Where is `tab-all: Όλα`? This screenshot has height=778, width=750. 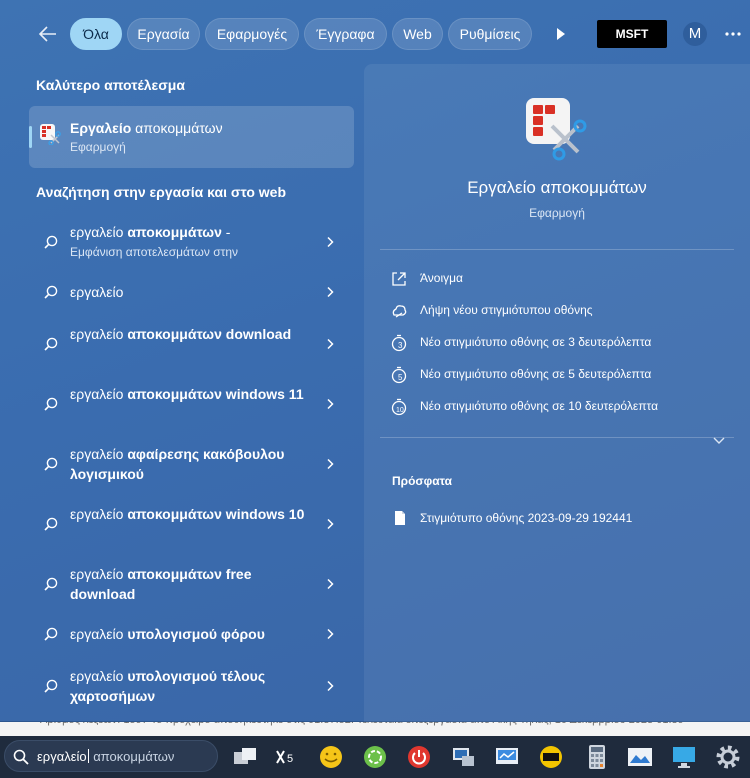 tab-all: Όλα is located at coordinates (96, 34).